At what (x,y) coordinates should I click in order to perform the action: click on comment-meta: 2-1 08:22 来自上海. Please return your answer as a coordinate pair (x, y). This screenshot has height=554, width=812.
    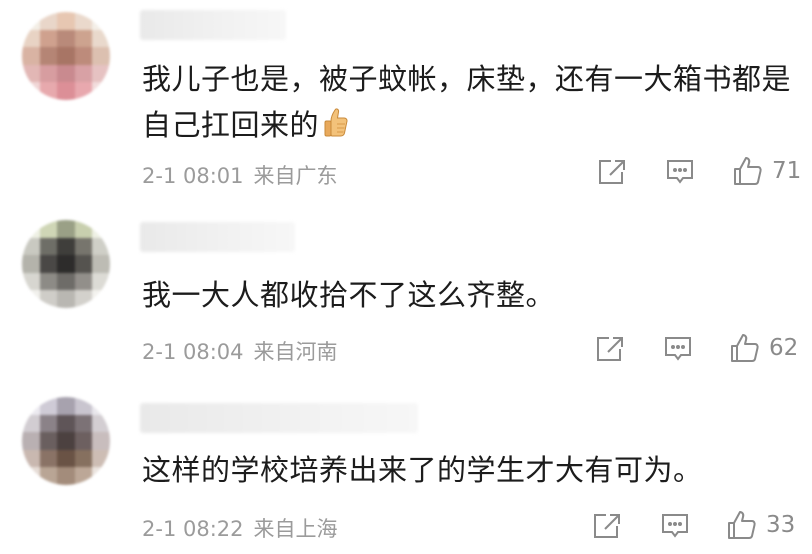
    Looking at the image, I should click on (240, 528).